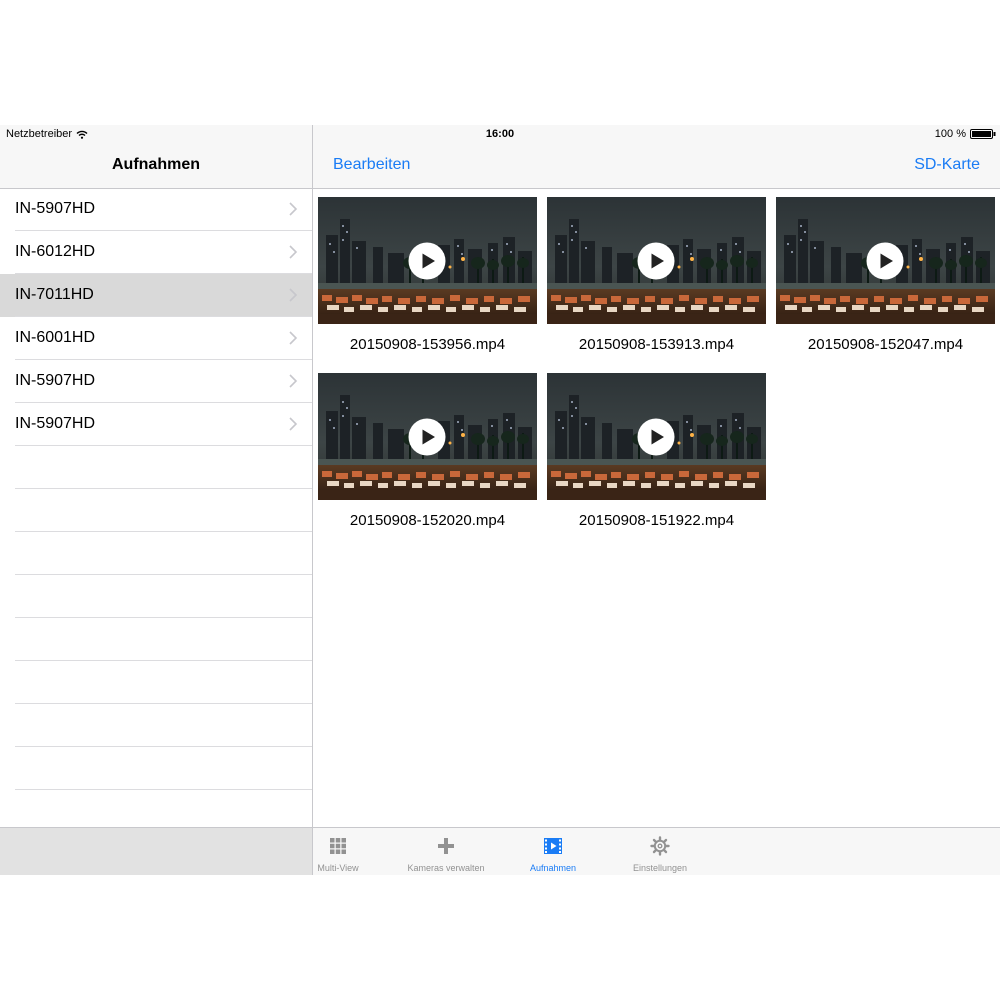 This screenshot has height=1000, width=1000. I want to click on recording-filename: 20150908-153913.mp4, so click(656, 344).